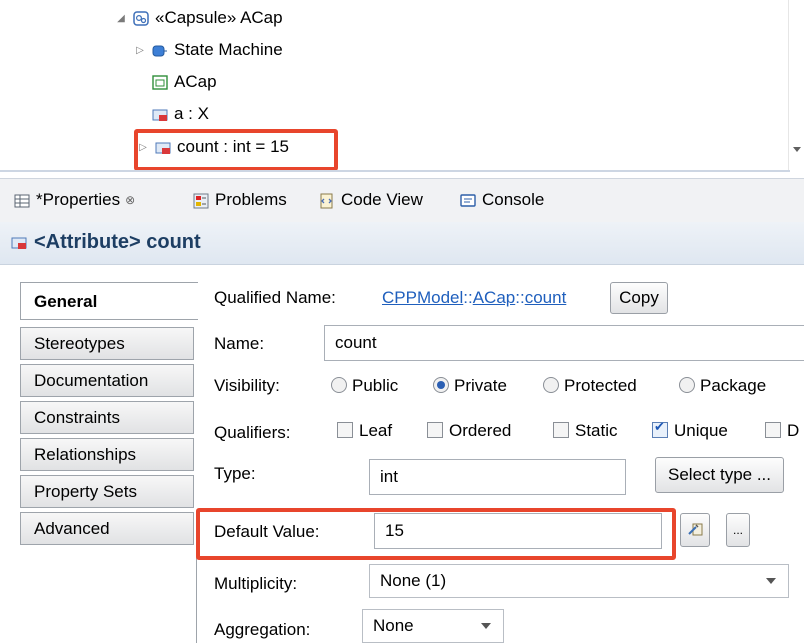 Image resolution: width=804 pixels, height=643 pixels. What do you see at coordinates (107, 528) in the screenshot?
I see `side-tab-advanced: Advanced` at bounding box center [107, 528].